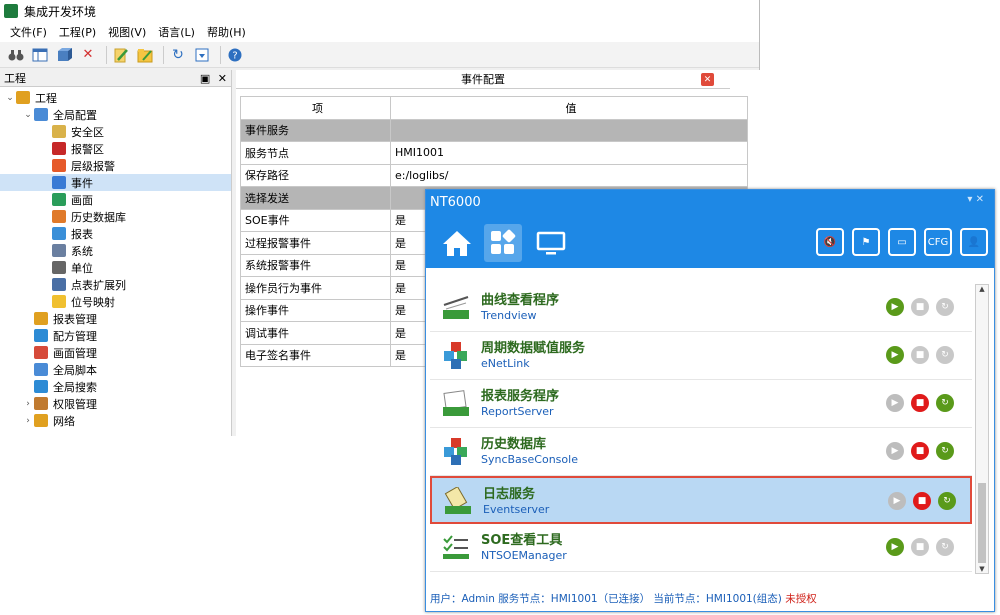 The height and width of the screenshot is (615, 1000). I want to click on tree-item: 位号映射, so click(115, 301).